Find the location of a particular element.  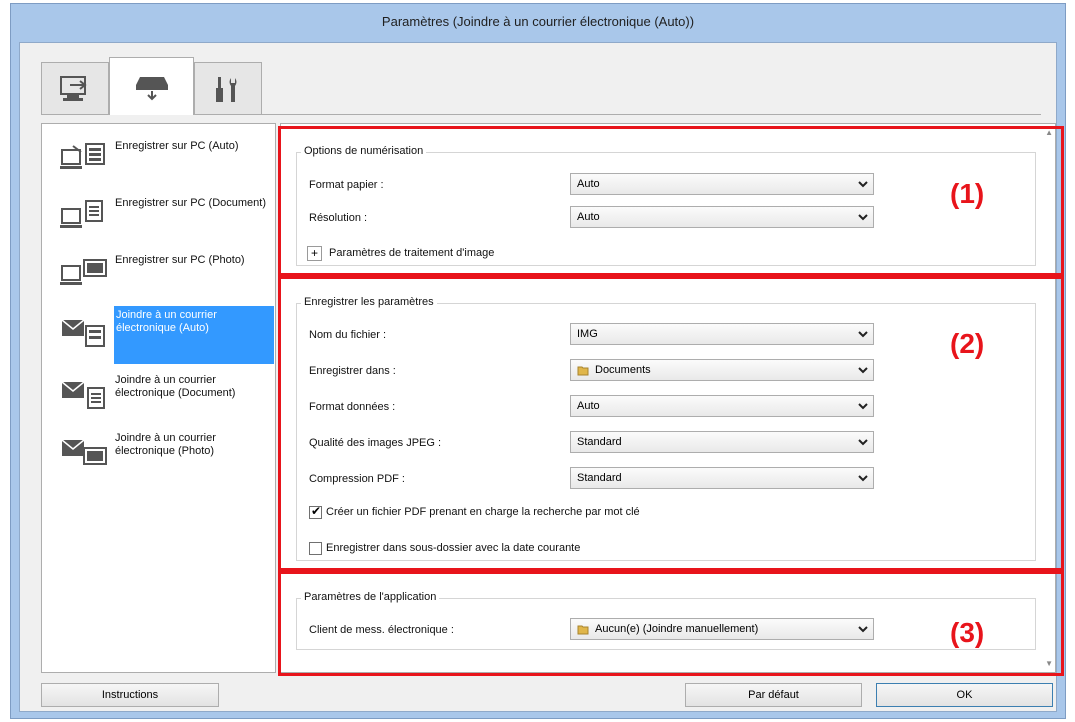

paper-size-select: Auto is located at coordinates (722, 184).